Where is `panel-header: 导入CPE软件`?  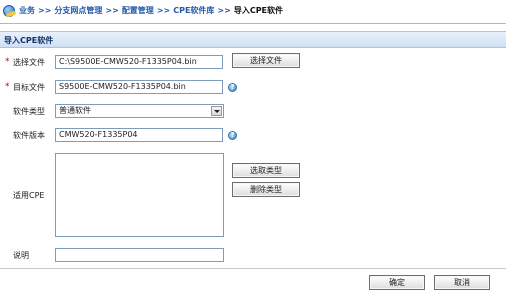
panel-header: 导入CPE软件 is located at coordinates (253, 39).